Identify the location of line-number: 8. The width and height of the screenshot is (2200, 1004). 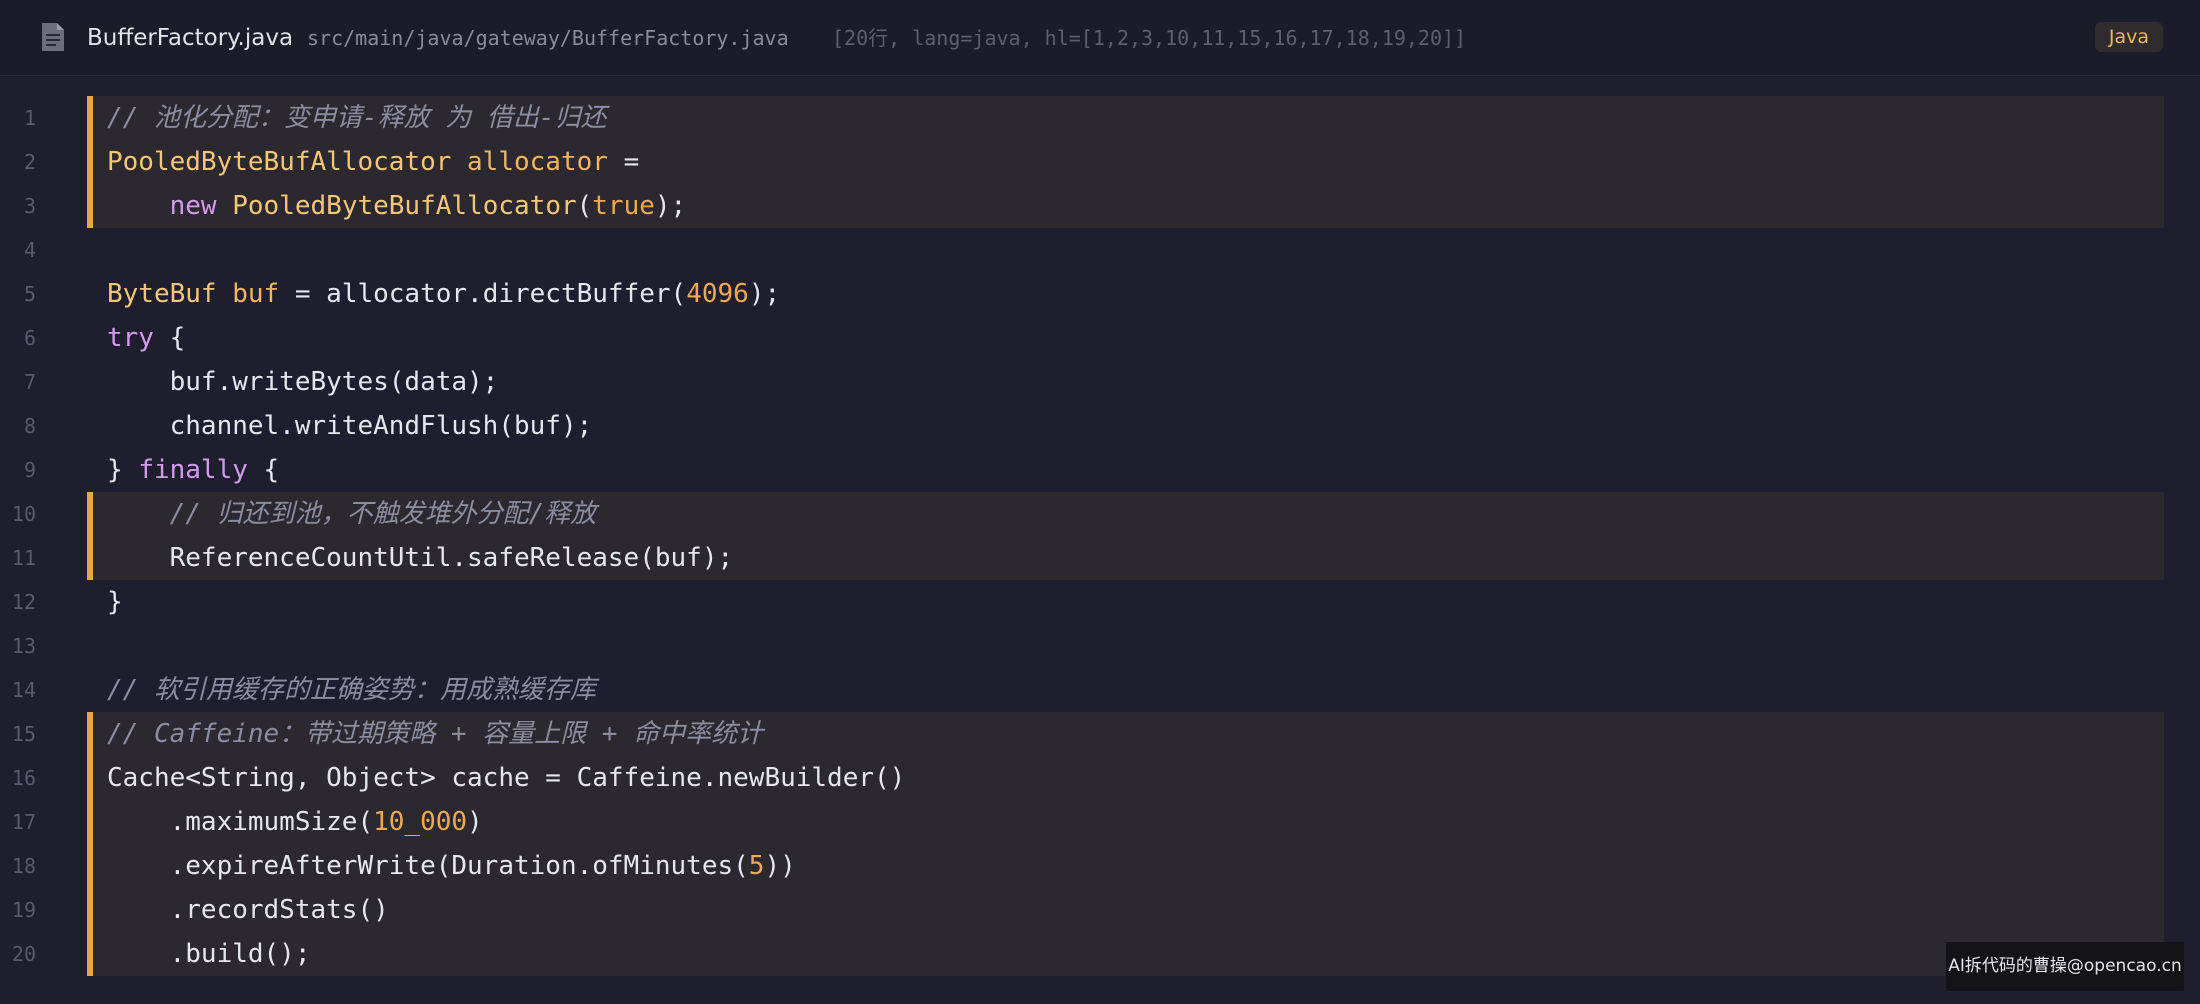
(29, 426).